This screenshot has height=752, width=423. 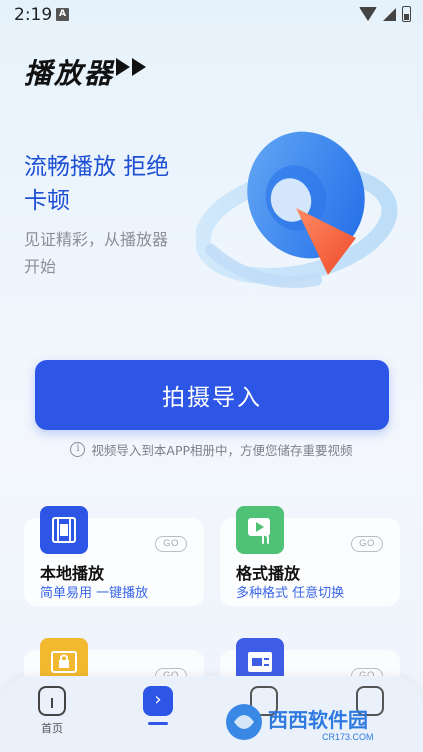 What do you see at coordinates (368, 14) in the screenshot?
I see `wifi-icon` at bounding box center [368, 14].